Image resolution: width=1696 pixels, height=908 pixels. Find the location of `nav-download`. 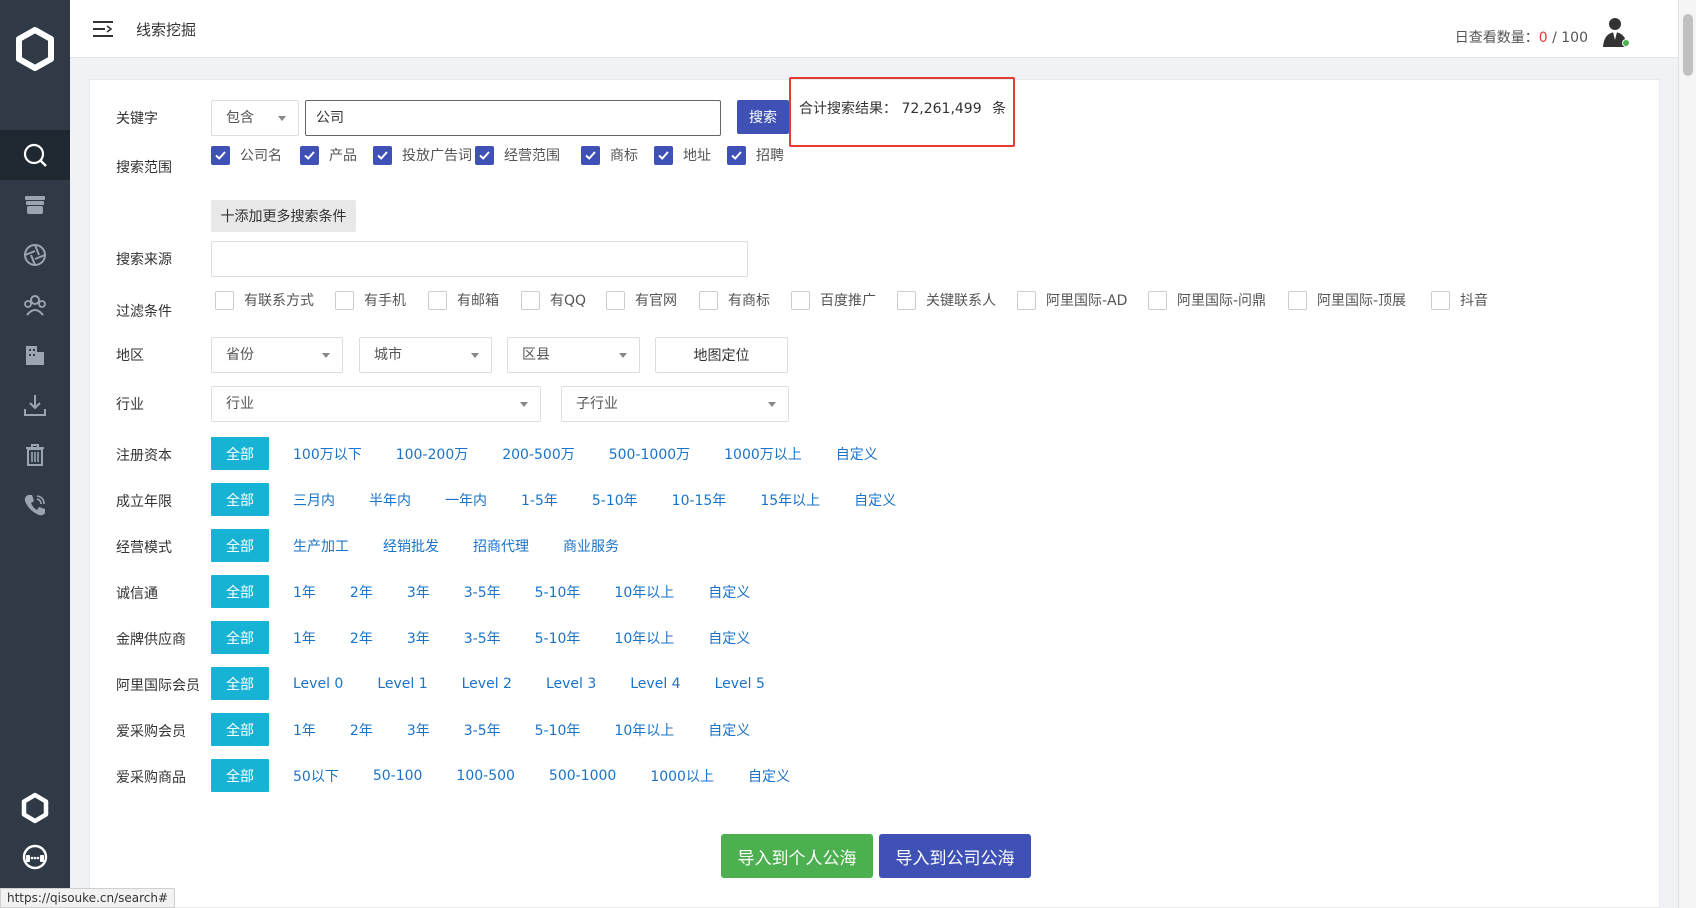

nav-download is located at coordinates (35, 405).